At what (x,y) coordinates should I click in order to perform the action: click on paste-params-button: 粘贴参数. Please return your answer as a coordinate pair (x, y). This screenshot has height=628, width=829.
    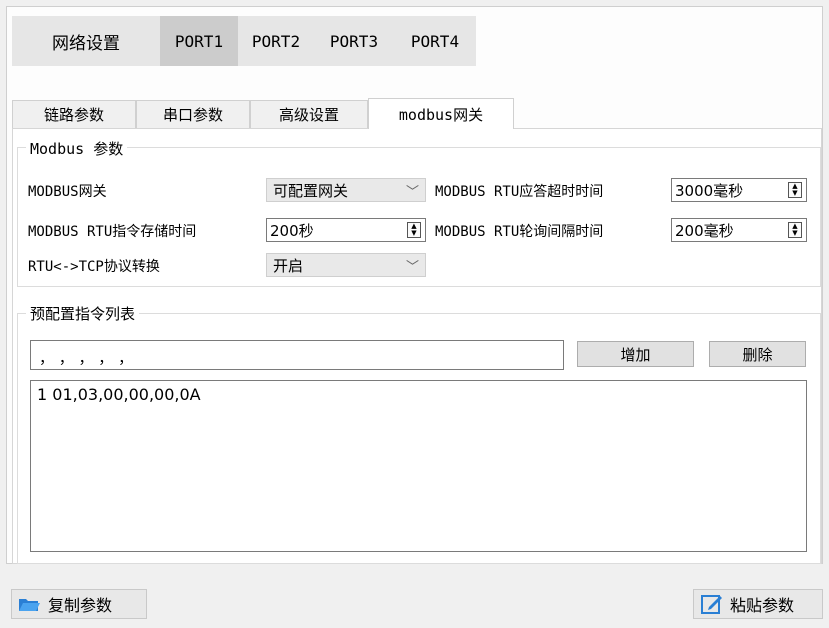
    Looking at the image, I should click on (758, 604).